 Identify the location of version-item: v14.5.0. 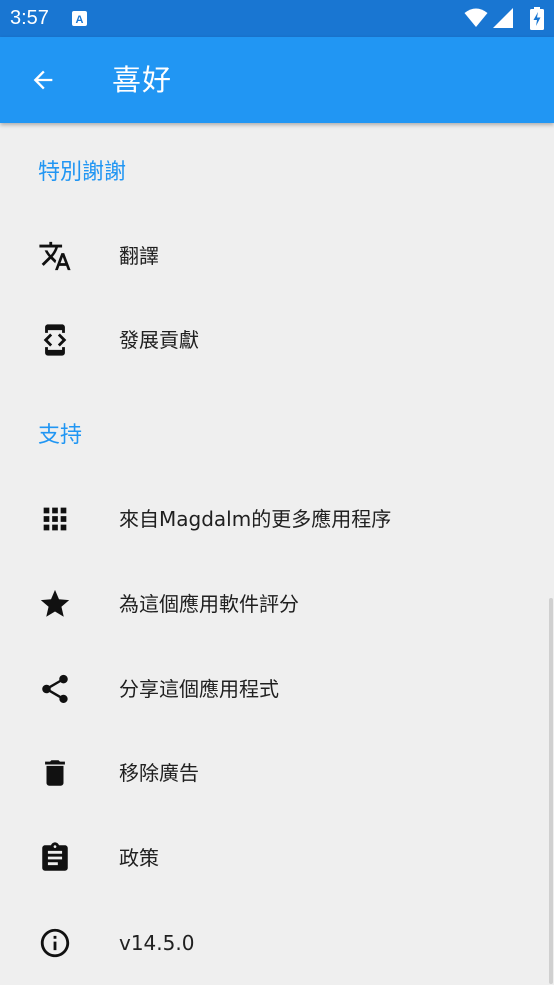
(277, 943).